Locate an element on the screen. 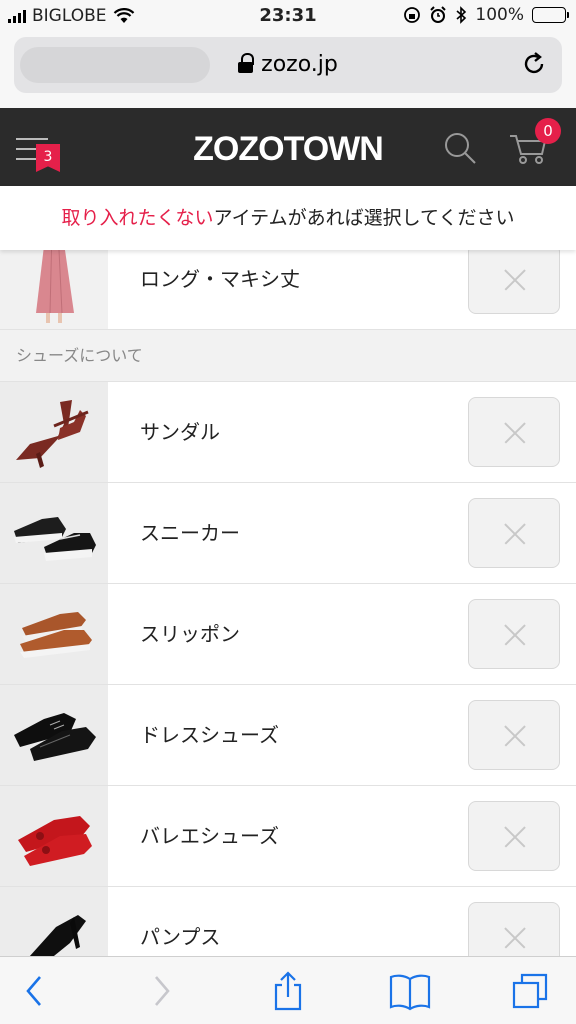 The image size is (576, 1024). browser-toolbar is located at coordinates (288, 990).